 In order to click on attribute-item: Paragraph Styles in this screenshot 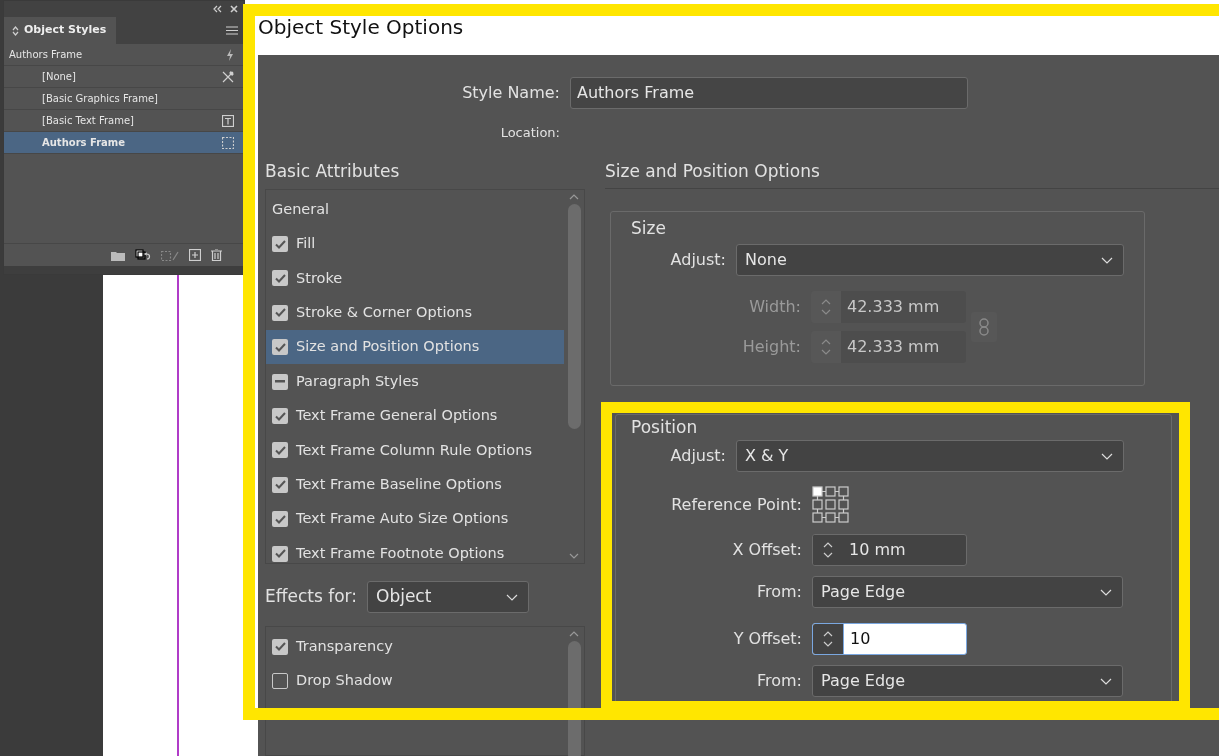, I will do `click(415, 381)`.